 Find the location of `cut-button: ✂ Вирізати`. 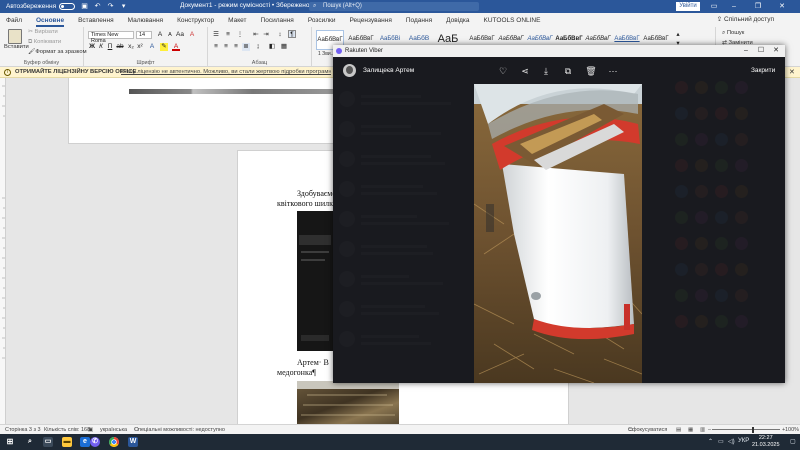

cut-button: ✂ Вирізати is located at coordinates (43, 32).